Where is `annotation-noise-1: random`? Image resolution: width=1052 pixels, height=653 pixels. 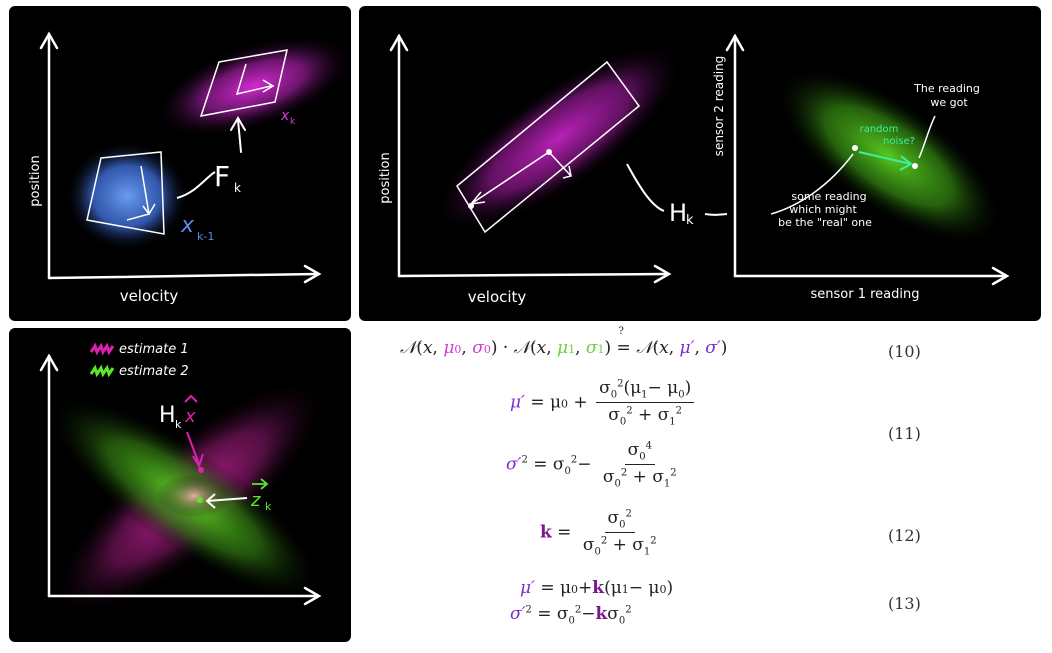 annotation-noise-1: random is located at coordinates (879, 129).